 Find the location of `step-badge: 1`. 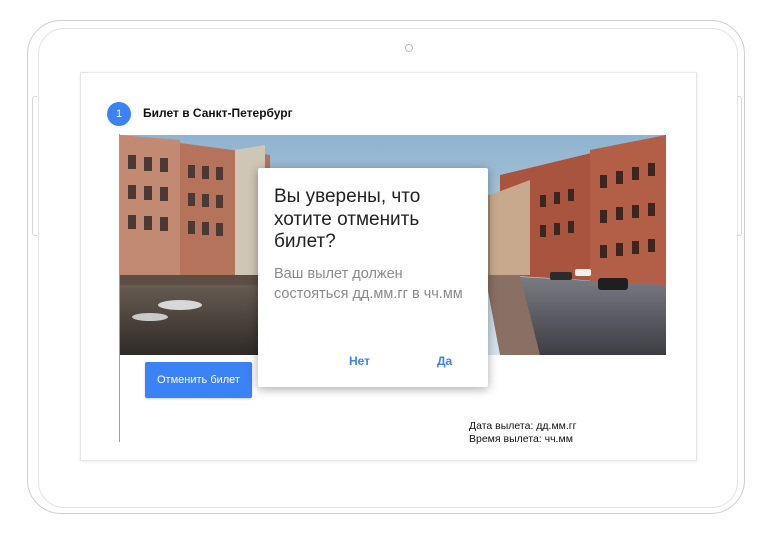

step-badge: 1 is located at coordinates (119, 114).